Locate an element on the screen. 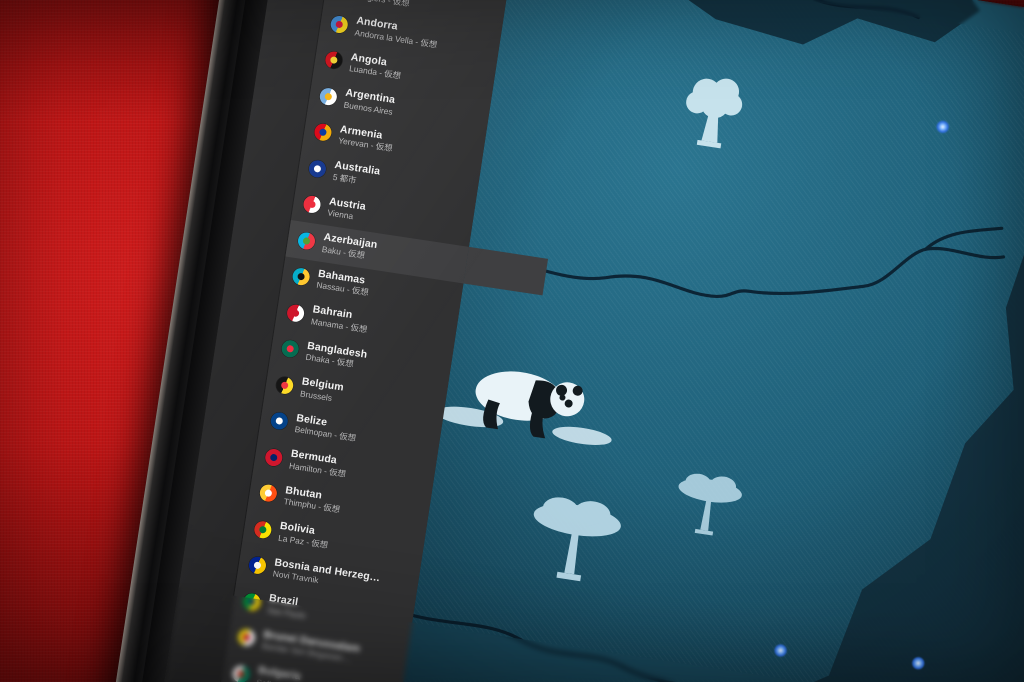  country-list-item-texts: Bolivia La Paz - 仮想 is located at coordinates (304, 535).